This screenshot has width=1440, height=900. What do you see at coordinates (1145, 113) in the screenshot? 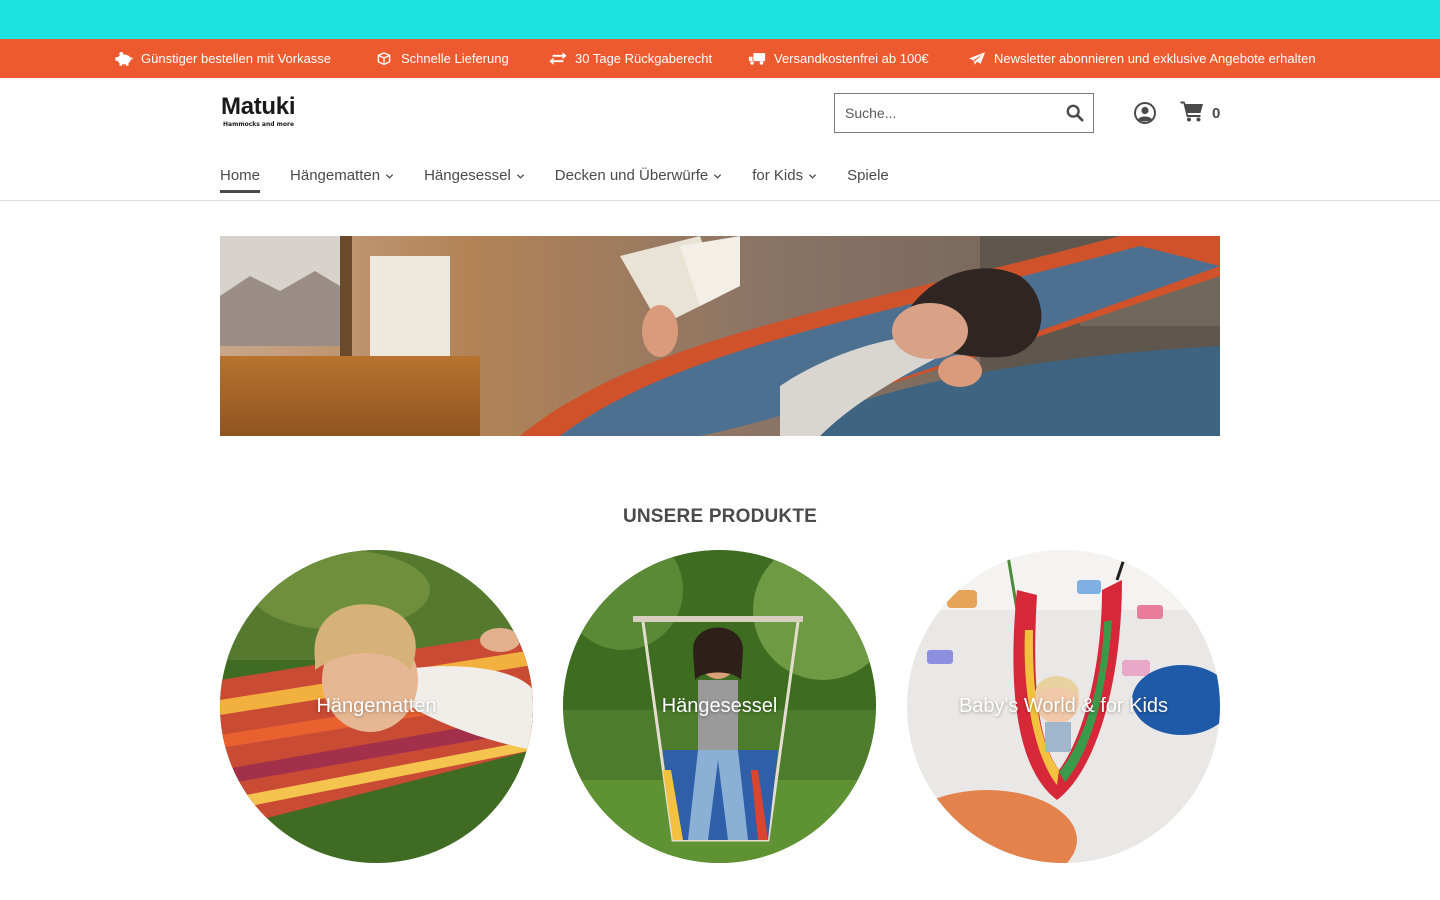
I see `user-circle-icon` at bounding box center [1145, 113].